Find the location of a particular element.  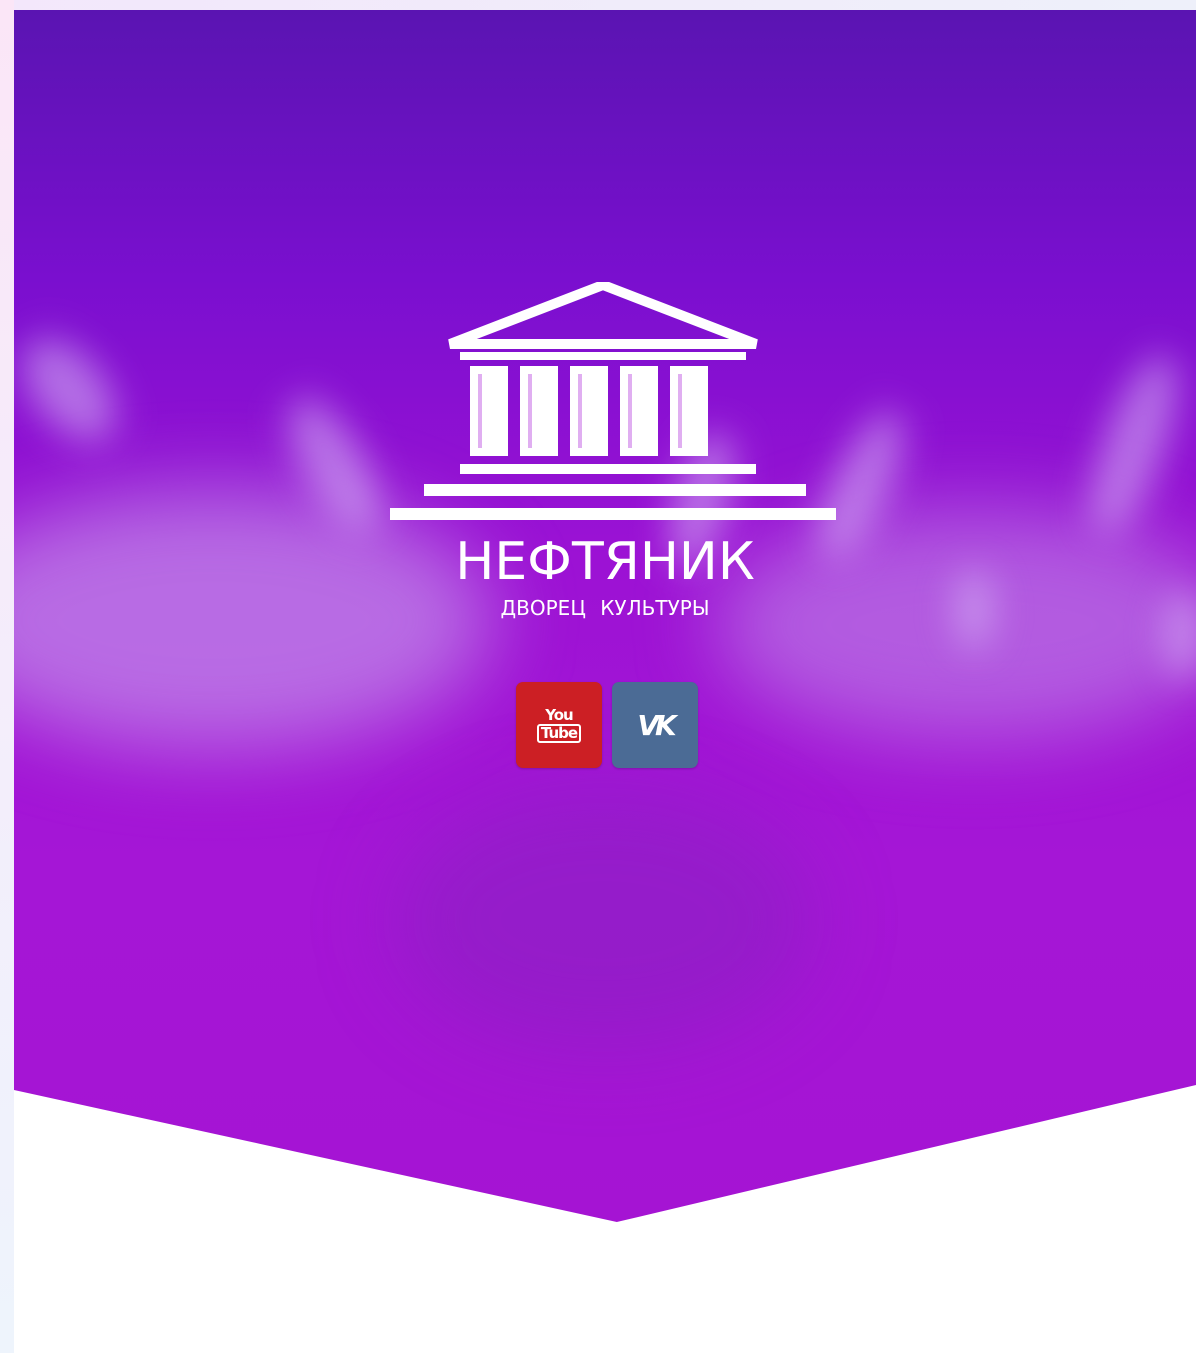

window-frame-top is located at coordinates (598, 5).